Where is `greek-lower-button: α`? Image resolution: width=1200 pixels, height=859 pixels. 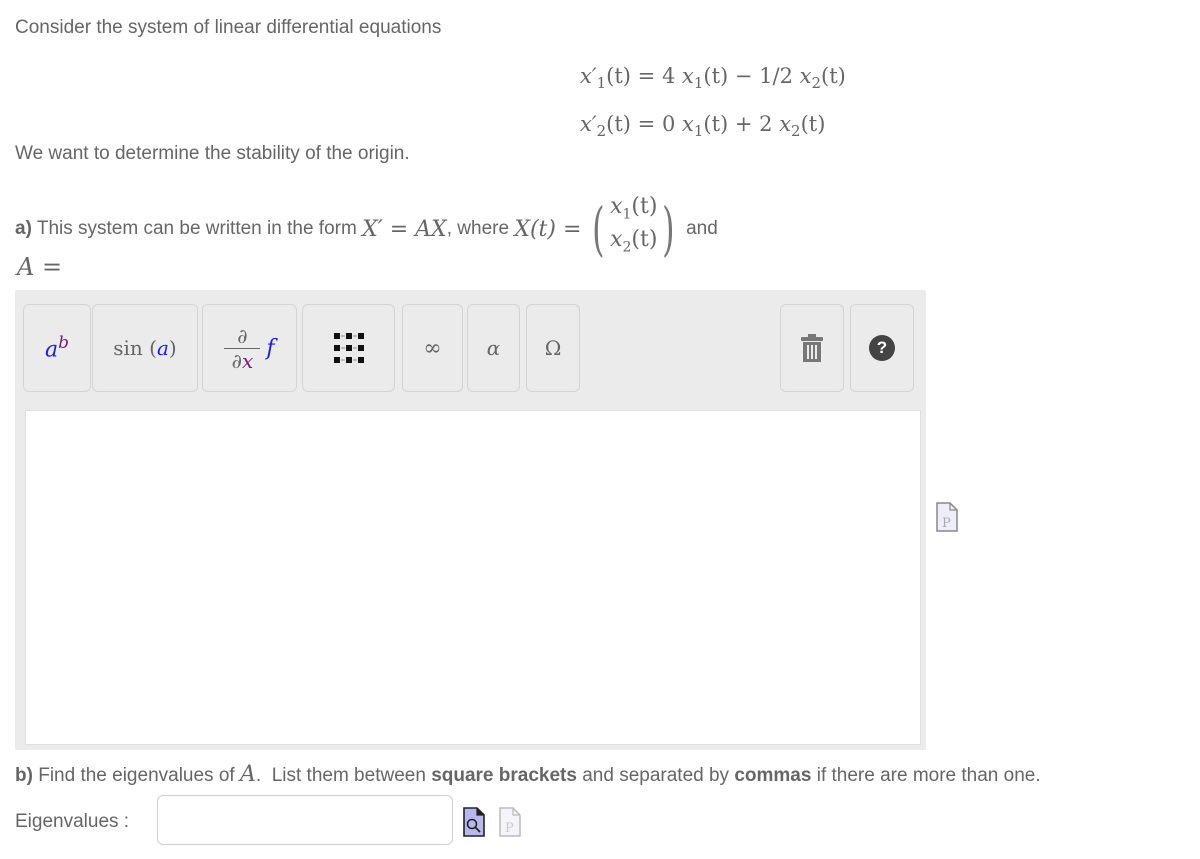
greek-lower-button: α is located at coordinates (493, 348).